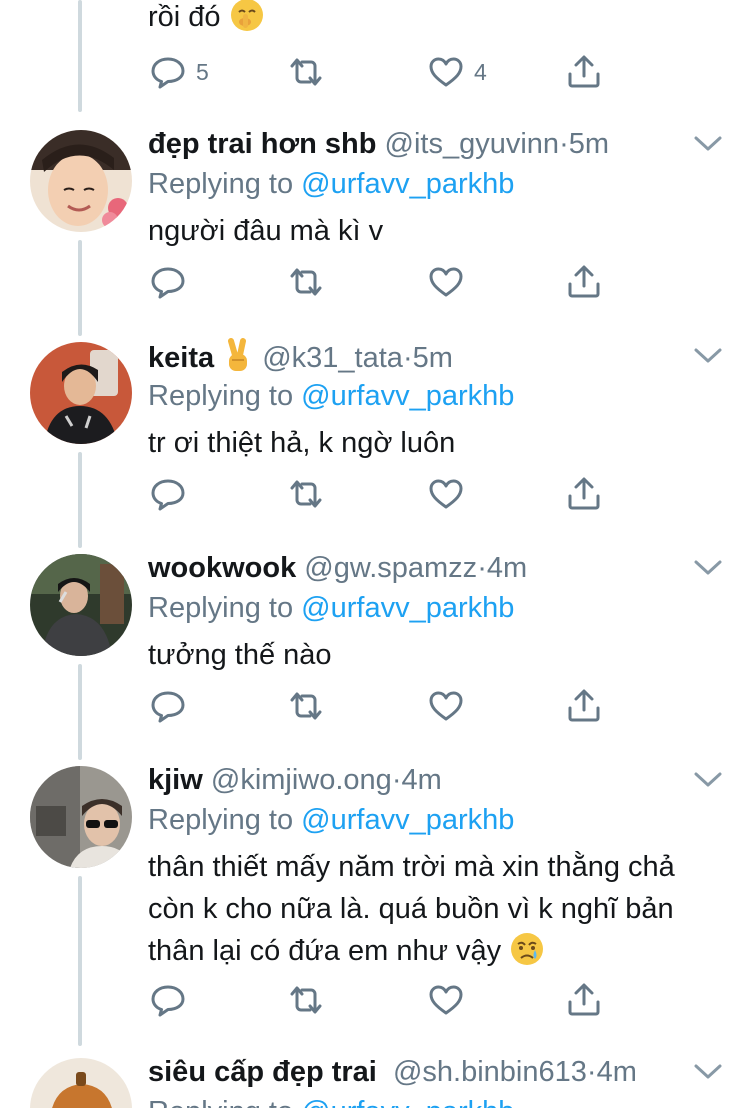  What do you see at coordinates (181, 358) in the screenshot?
I see `display-name: keita` at bounding box center [181, 358].